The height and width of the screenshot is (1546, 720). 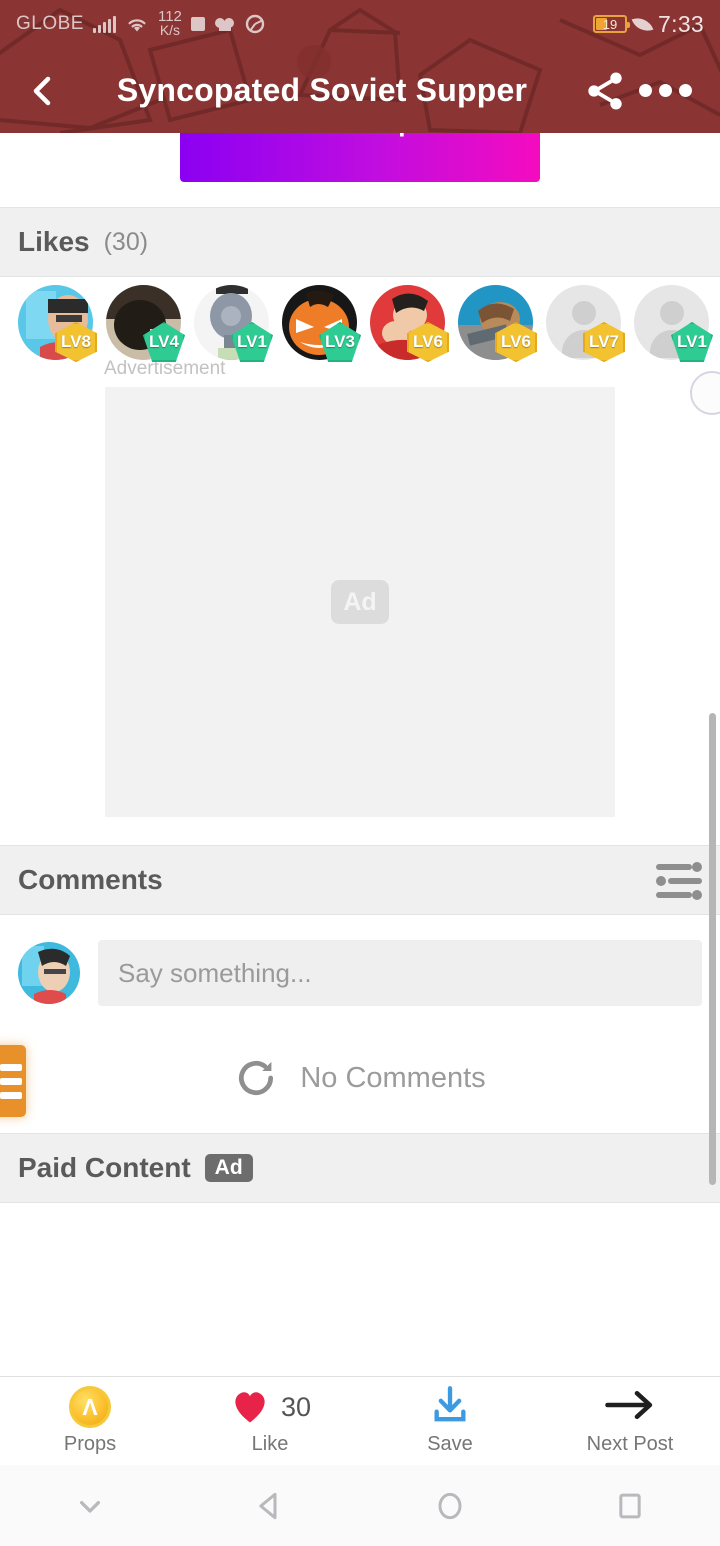 What do you see at coordinates (393, 1077) in the screenshot?
I see `empty-state-label: No Comments` at bounding box center [393, 1077].